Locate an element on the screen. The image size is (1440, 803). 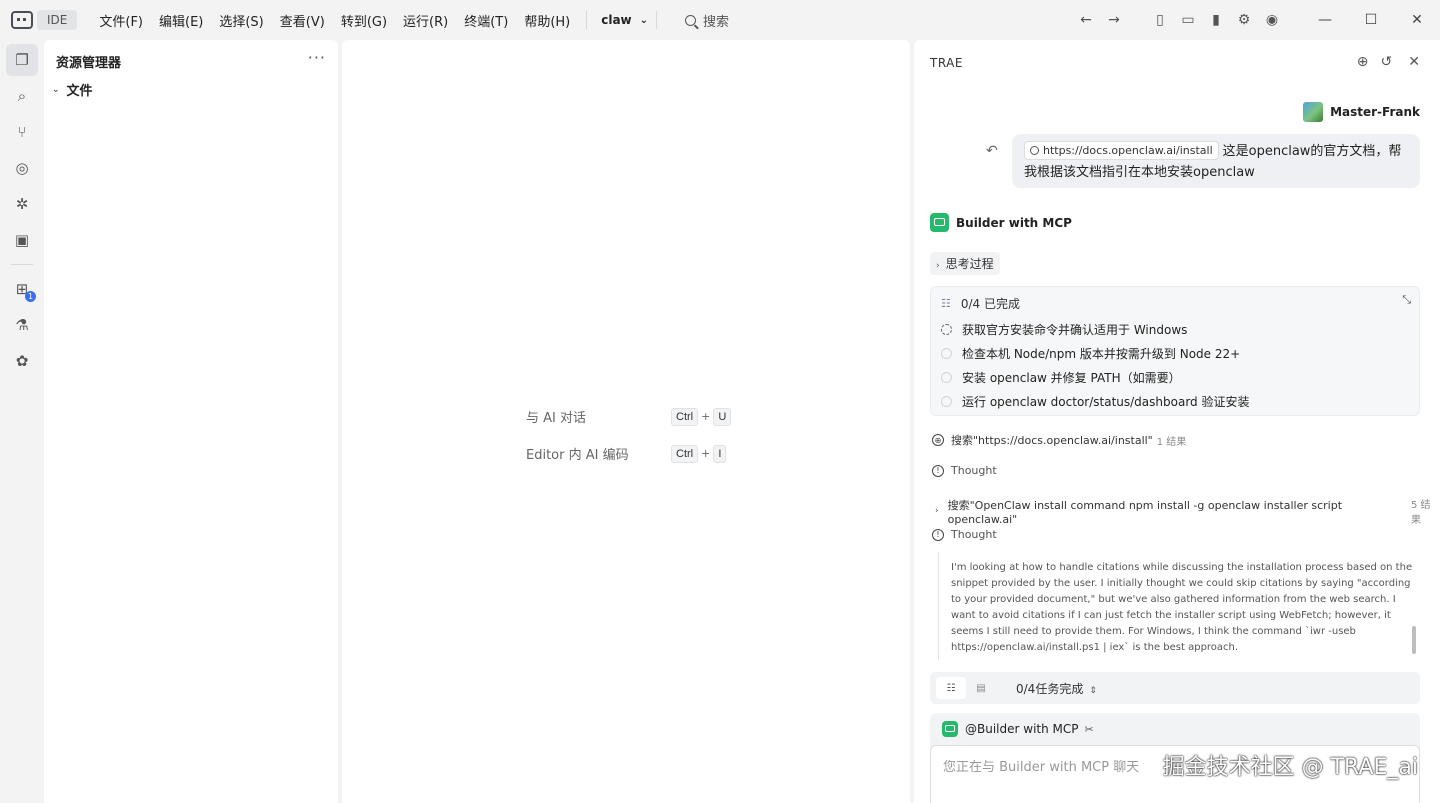
toggle-aux-sidebar-icon: ▮ is located at coordinates (1216, 20).